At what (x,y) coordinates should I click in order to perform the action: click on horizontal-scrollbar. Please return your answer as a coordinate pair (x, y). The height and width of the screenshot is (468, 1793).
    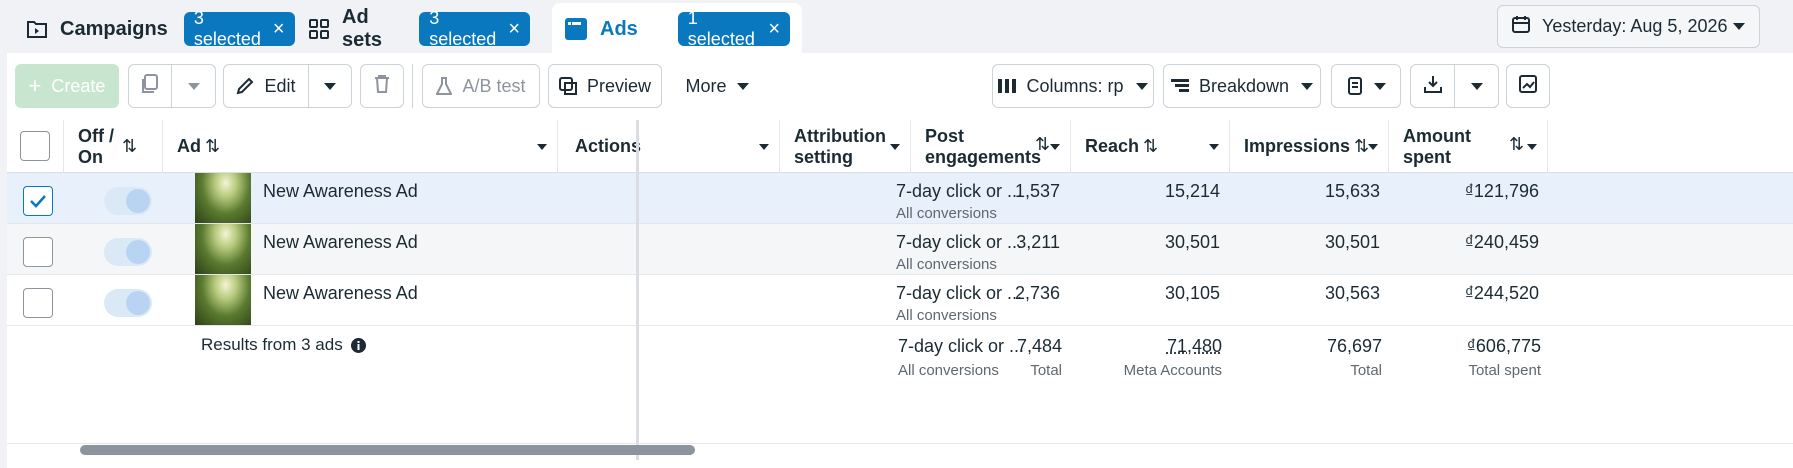
    Looking at the image, I should click on (387, 450).